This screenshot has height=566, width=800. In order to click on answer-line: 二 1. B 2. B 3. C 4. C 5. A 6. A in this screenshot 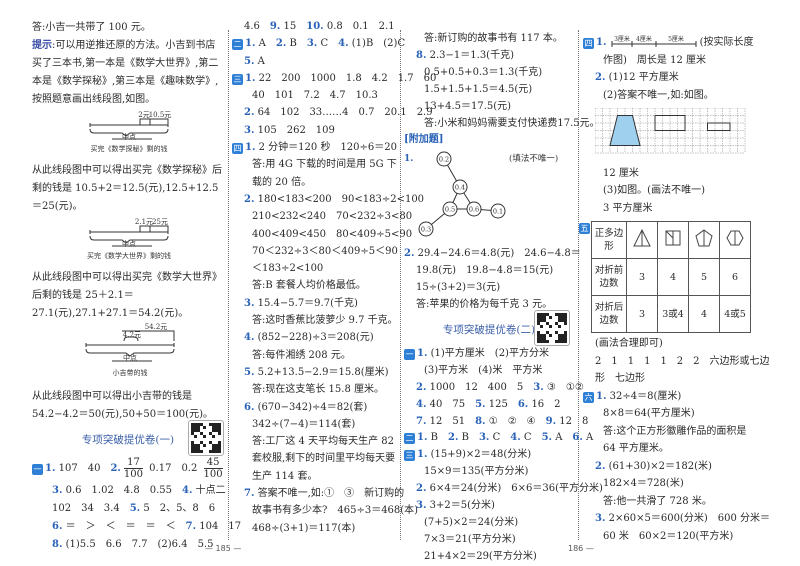, I will do `click(498, 438)`.